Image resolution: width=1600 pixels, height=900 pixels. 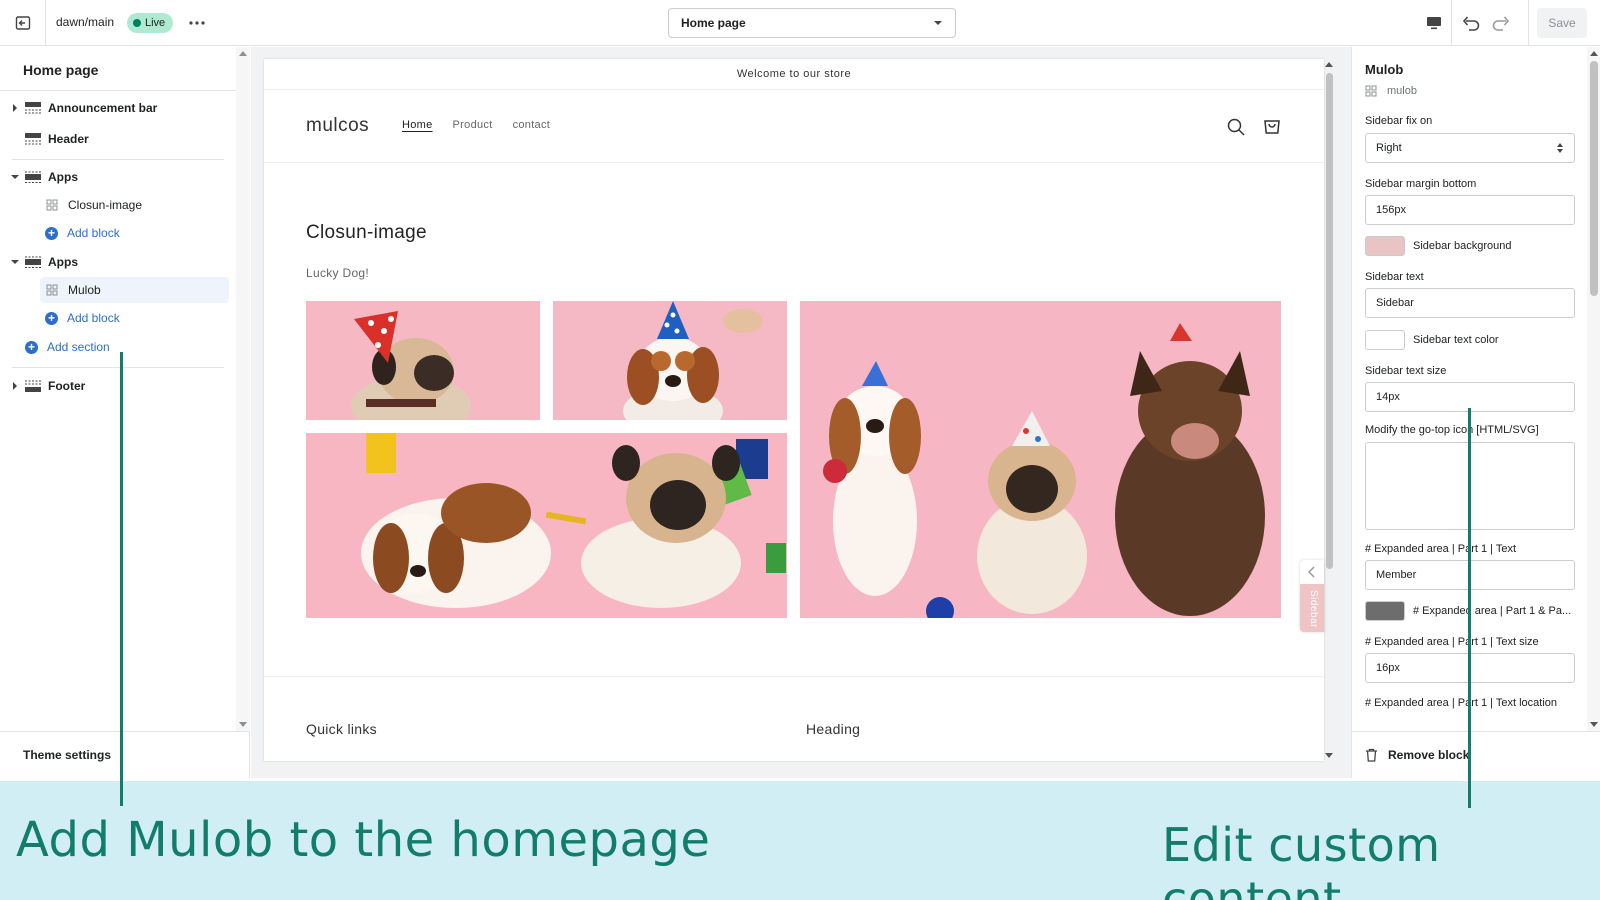 What do you see at coordinates (1236, 127) in the screenshot?
I see `search-icon` at bounding box center [1236, 127].